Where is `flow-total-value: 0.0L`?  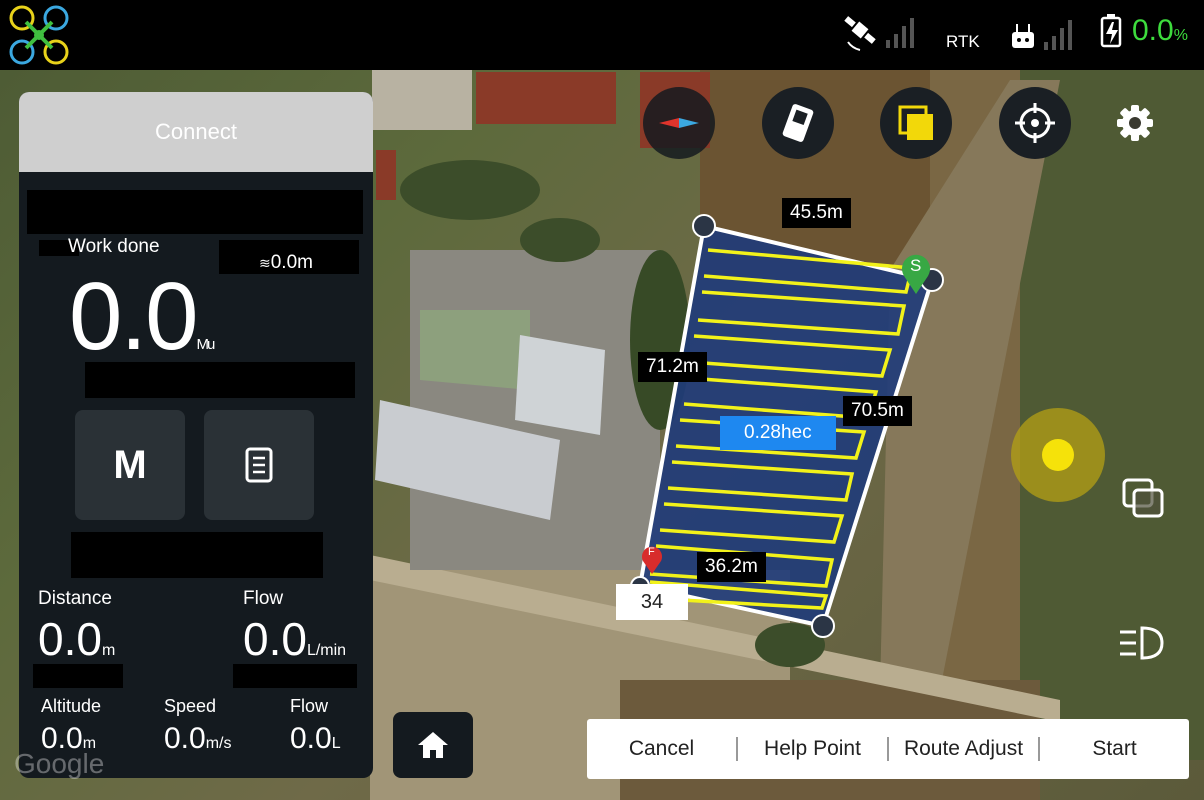 flow-total-value: 0.0L is located at coordinates (315, 738).